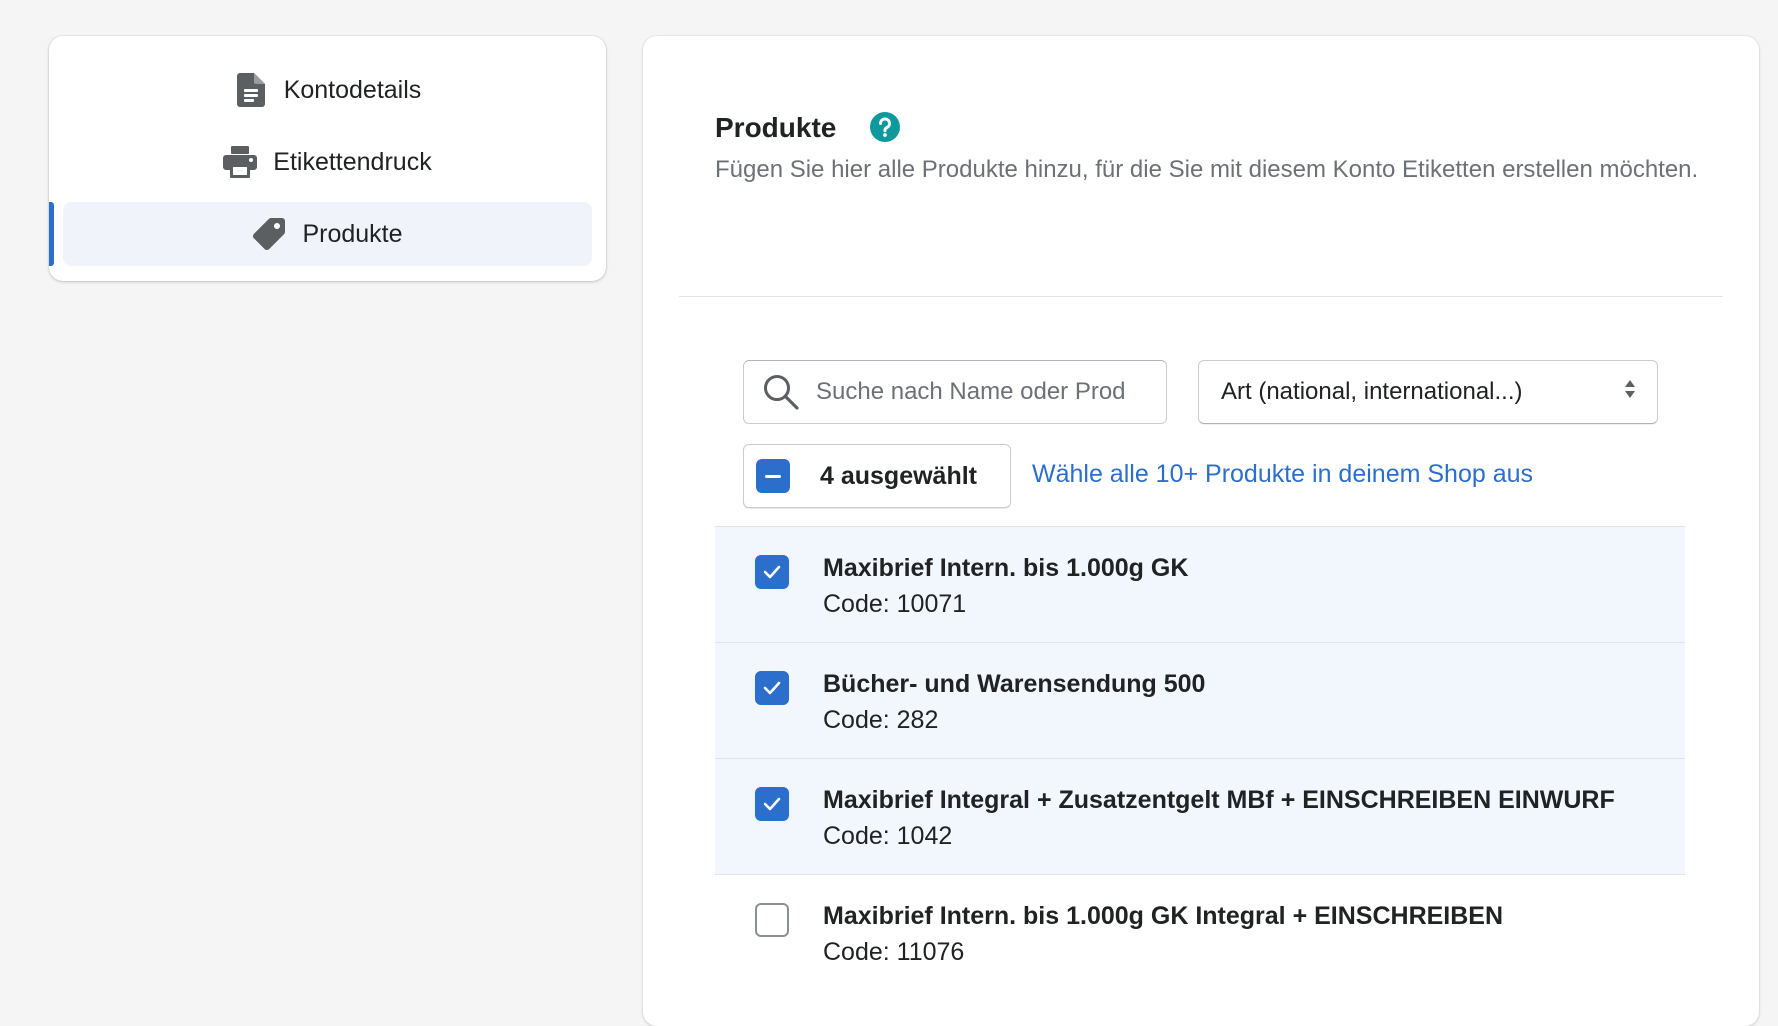 The image size is (1778, 1026). I want to click on printer-icon, so click(240, 162).